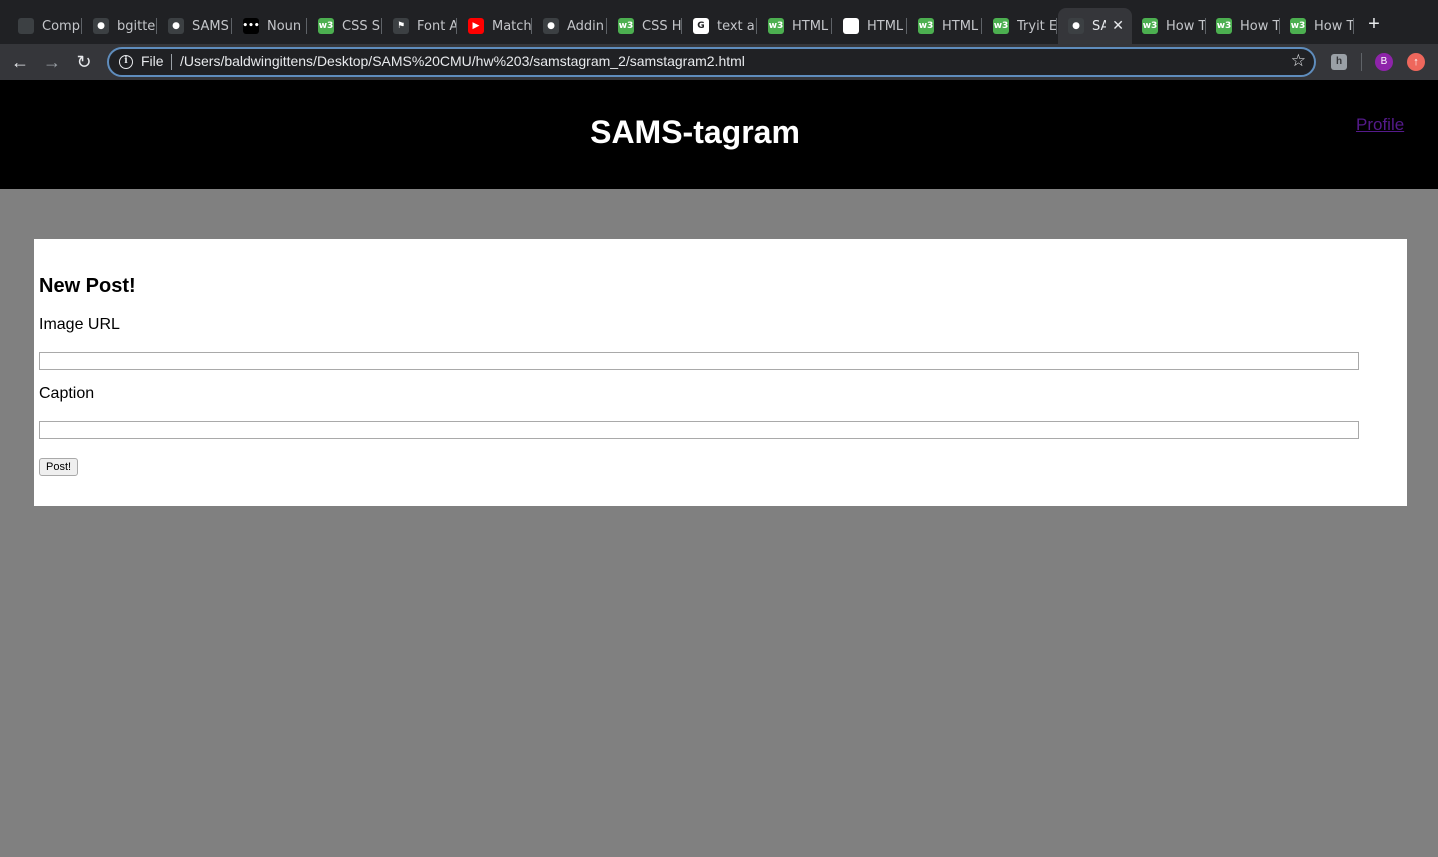 This screenshot has height=857, width=1438. Describe the element at coordinates (126, 62) in the screenshot. I see `info-icon: i` at that location.